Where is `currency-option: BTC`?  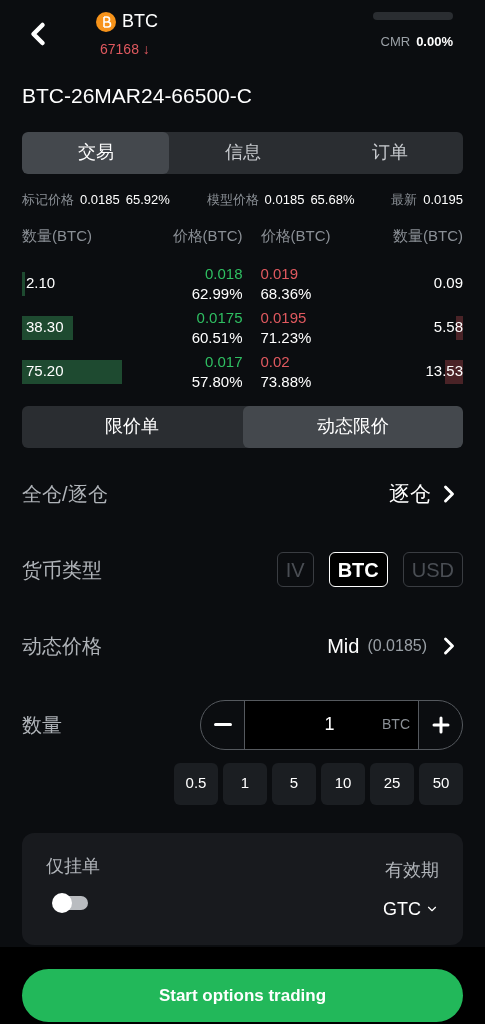
currency-option: BTC is located at coordinates (358, 569).